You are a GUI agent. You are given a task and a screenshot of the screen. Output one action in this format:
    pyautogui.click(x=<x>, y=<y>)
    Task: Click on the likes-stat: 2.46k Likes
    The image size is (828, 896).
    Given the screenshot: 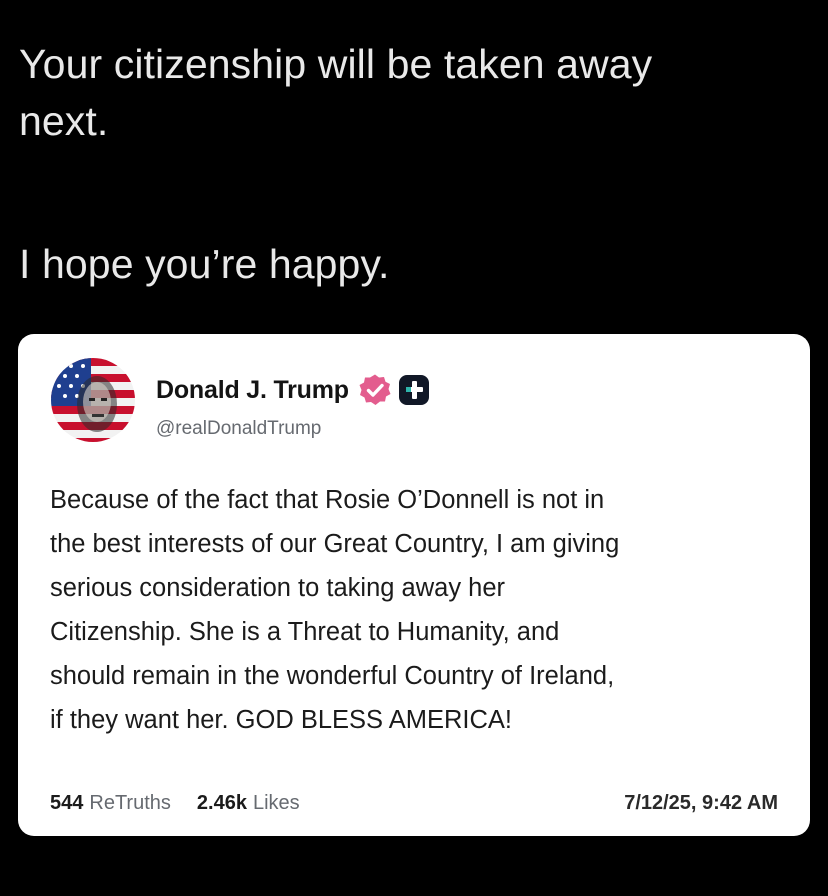 What is the action you would take?
    pyautogui.click(x=248, y=803)
    